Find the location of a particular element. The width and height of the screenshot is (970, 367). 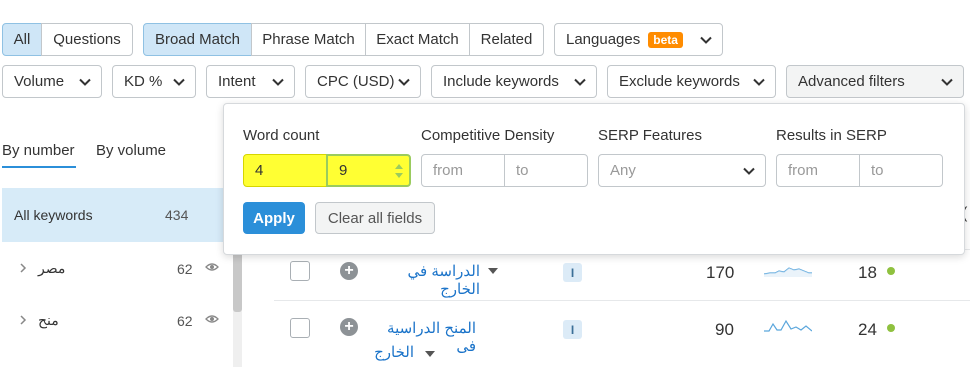

tab-all: All is located at coordinates (22, 39).